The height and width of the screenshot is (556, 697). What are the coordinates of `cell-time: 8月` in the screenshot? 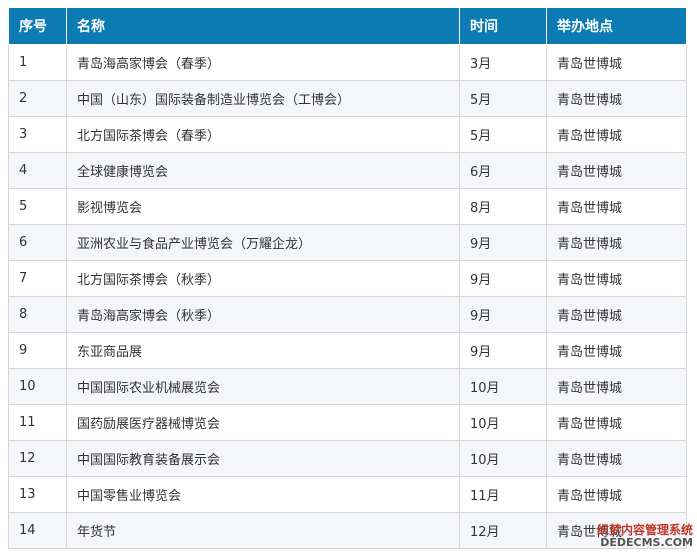 It's located at (503, 206).